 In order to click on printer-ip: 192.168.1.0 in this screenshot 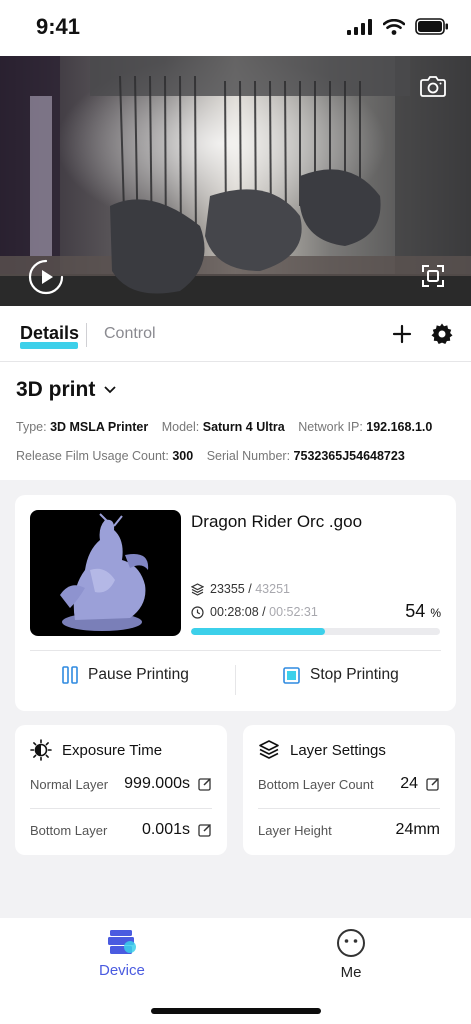, I will do `click(399, 427)`.